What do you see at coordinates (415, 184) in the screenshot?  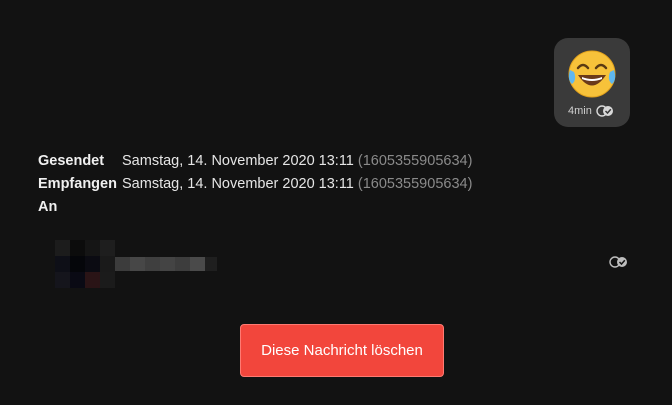 I see `received-timestamp: (1605355905634)` at bounding box center [415, 184].